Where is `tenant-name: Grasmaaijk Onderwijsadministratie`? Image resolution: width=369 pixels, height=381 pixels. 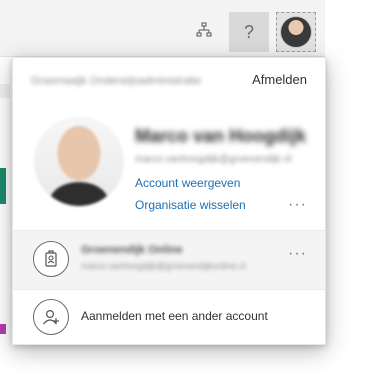
tenant-name: Grasmaaijk Onderwijsadministratie is located at coordinates (116, 81).